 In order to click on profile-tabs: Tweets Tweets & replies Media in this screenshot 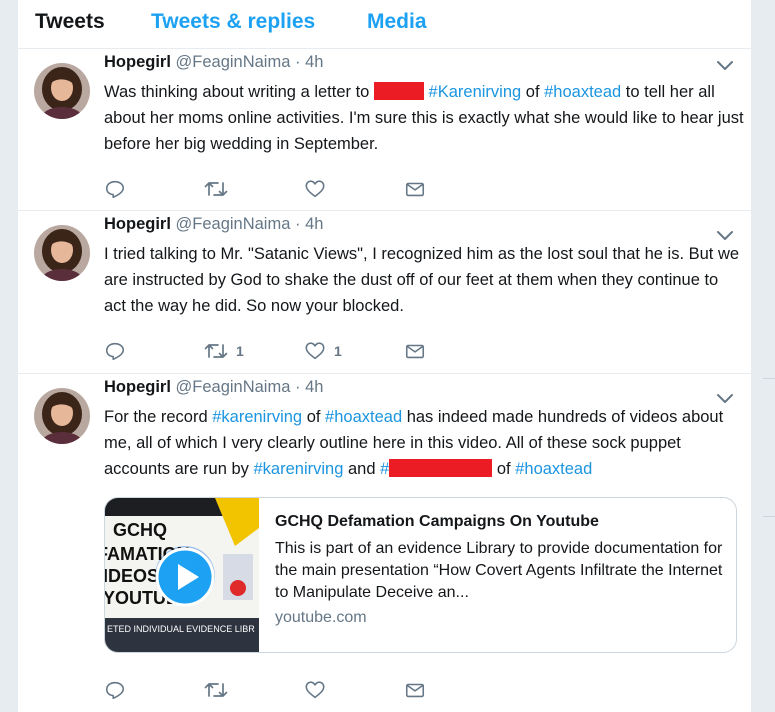, I will do `click(384, 24)`.